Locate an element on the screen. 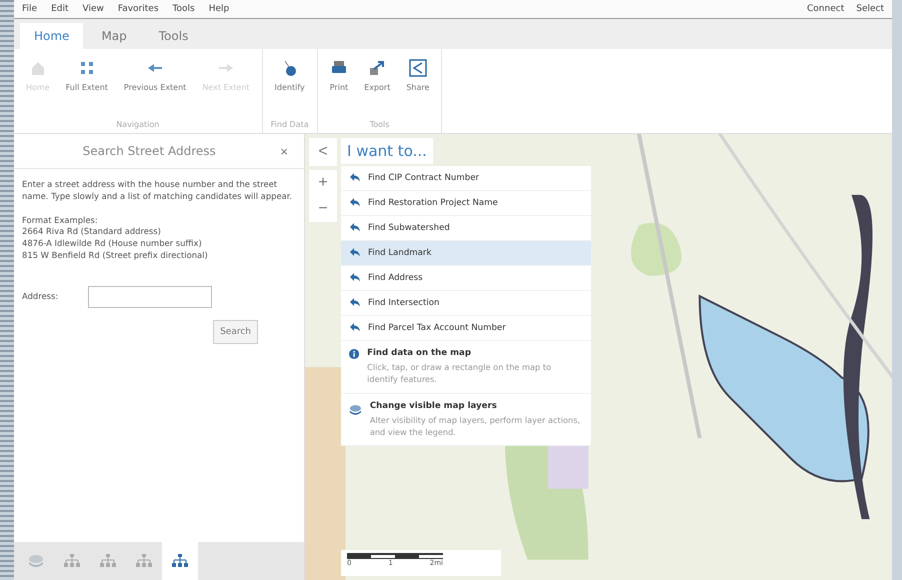  example-line: 4876-A Idlewilde Rd (House number suffix) is located at coordinates (112, 244).